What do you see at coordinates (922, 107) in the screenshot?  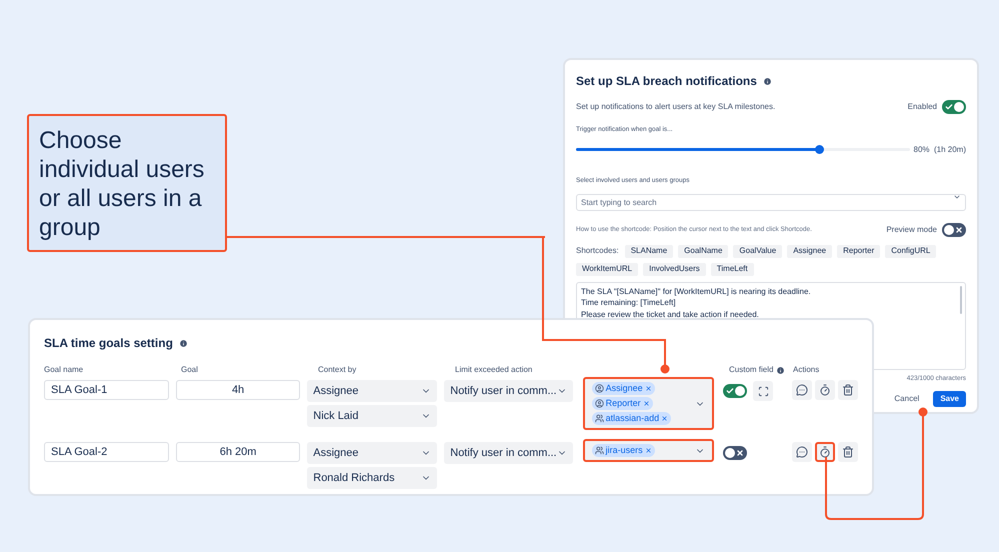 I see `enabled-label: Enabled` at bounding box center [922, 107].